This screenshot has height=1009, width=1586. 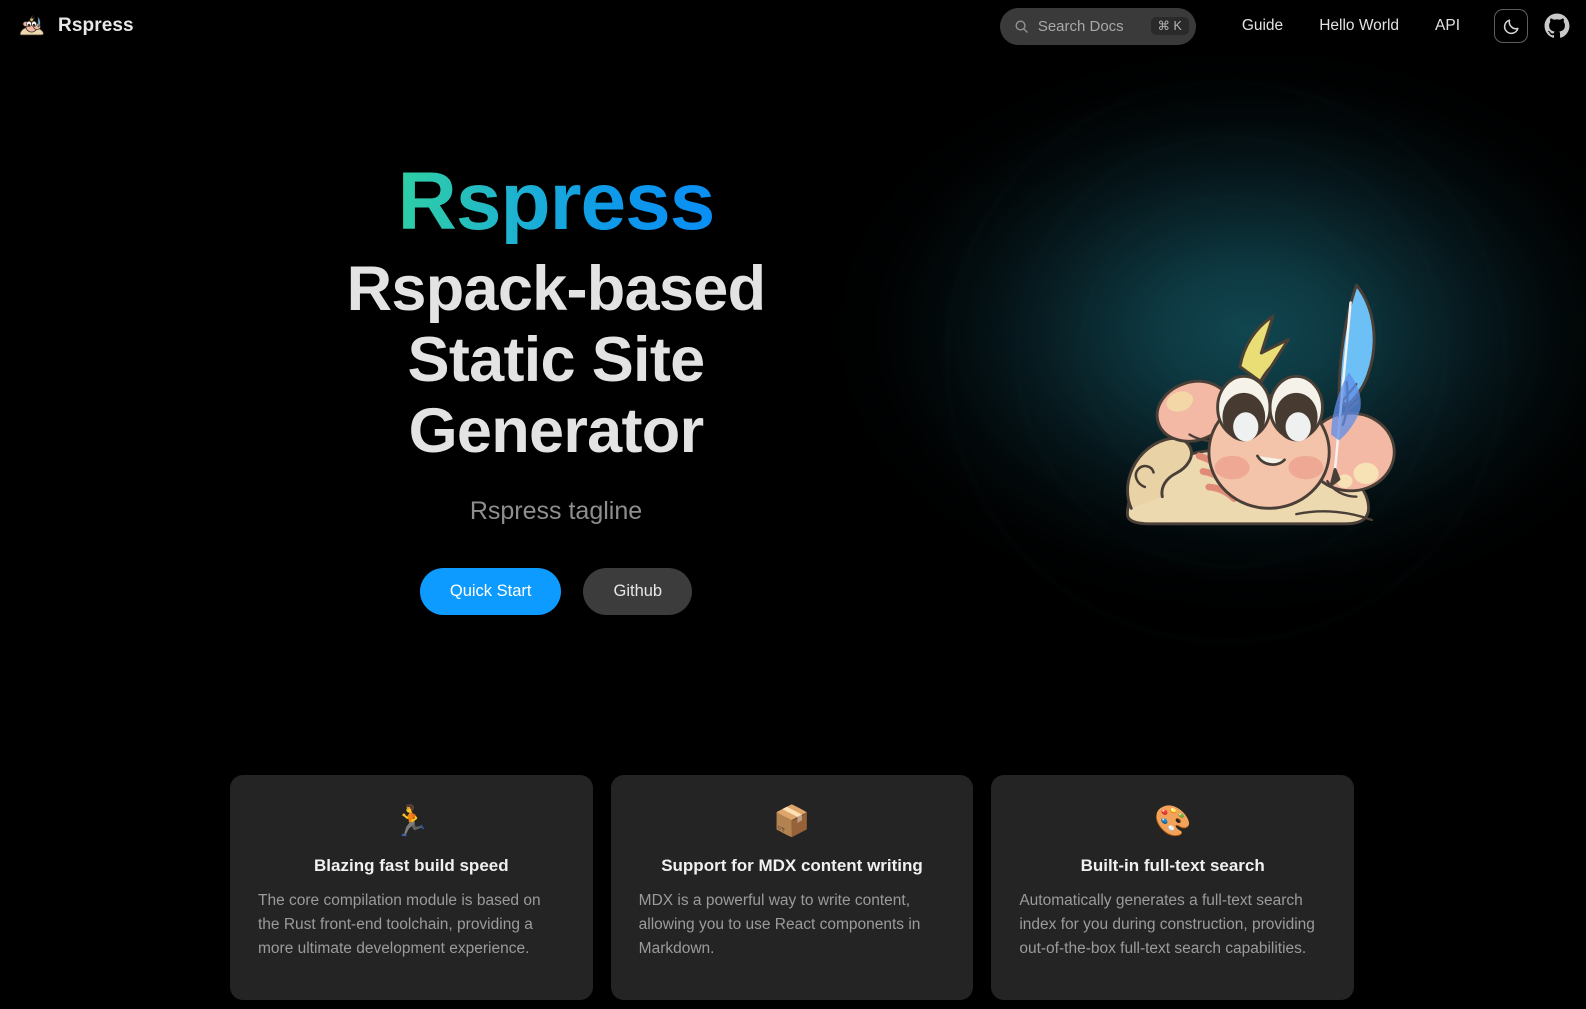 I want to click on nav-link-api: API, so click(x=1447, y=26).